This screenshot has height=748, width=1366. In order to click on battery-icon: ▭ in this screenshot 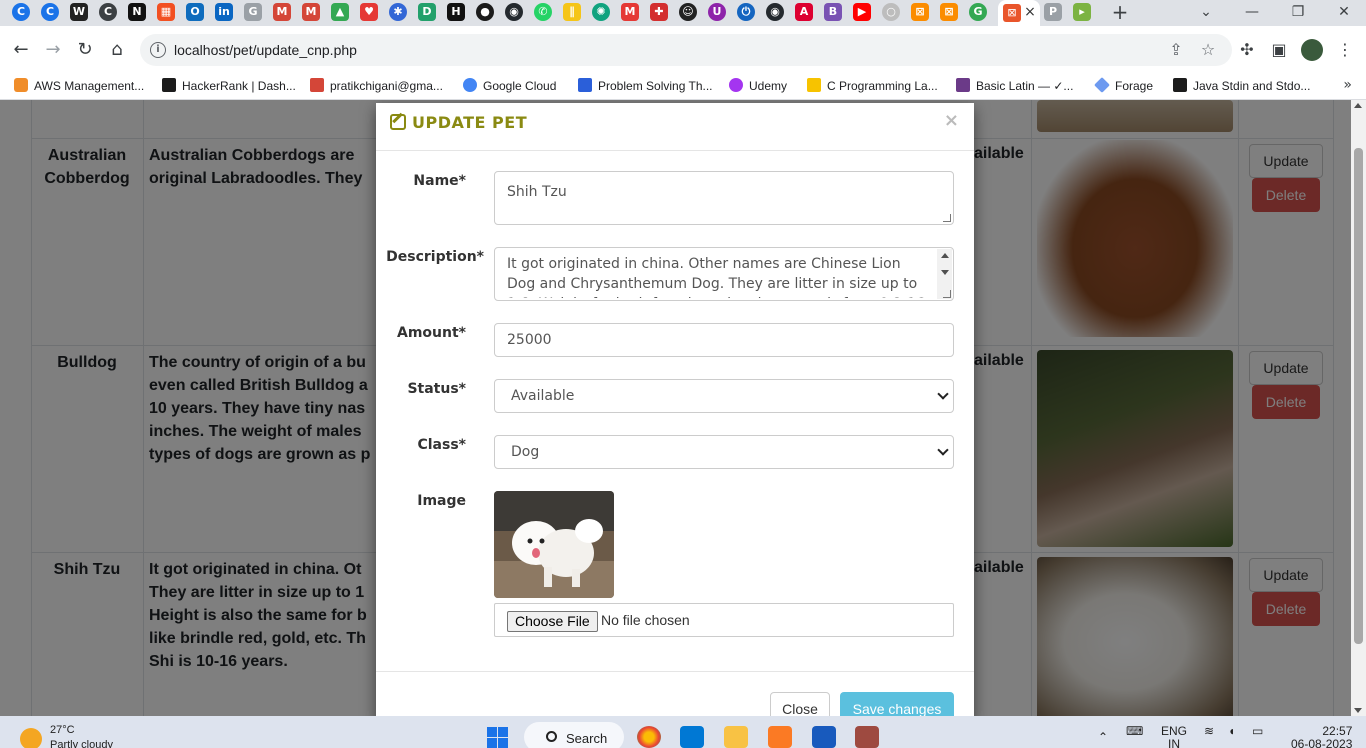, I will do `click(1257, 731)`.